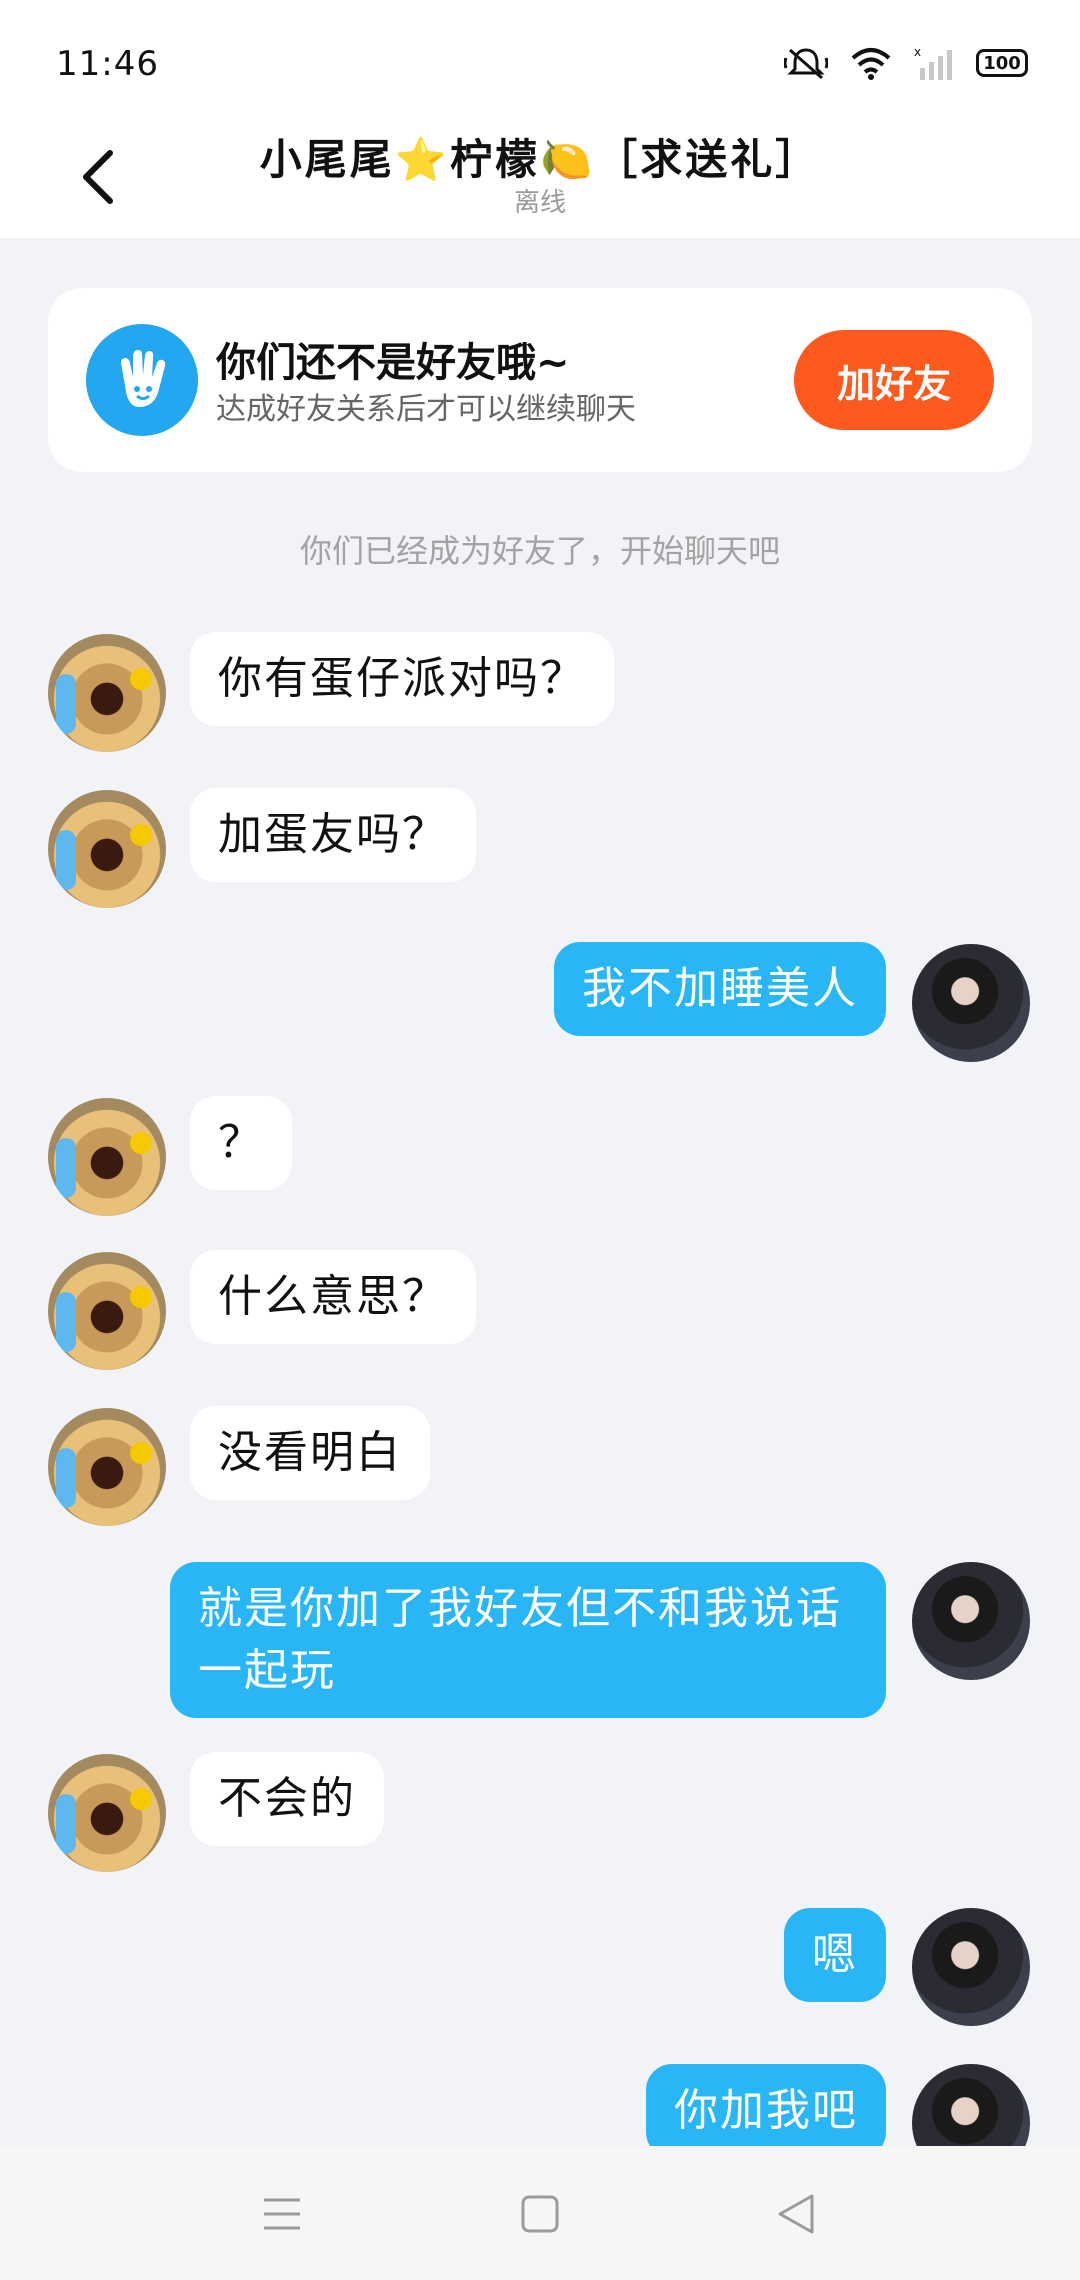  I want to click on banner-title: 你们还不是好友哦~, so click(393, 363).